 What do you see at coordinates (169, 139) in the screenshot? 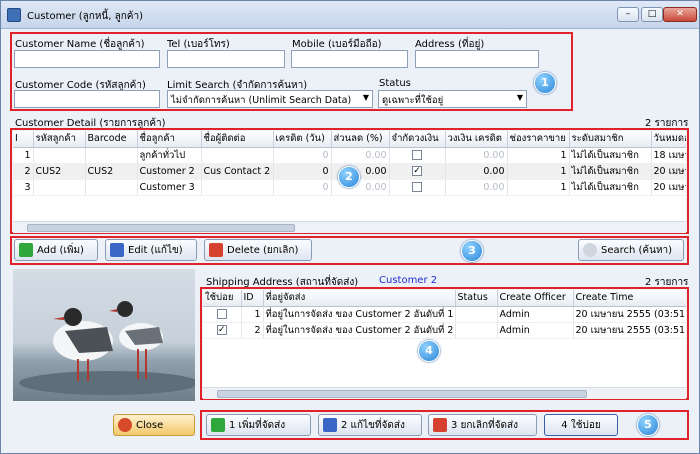
I see `column-header: ชื่อลูกค้า` at bounding box center [169, 139].